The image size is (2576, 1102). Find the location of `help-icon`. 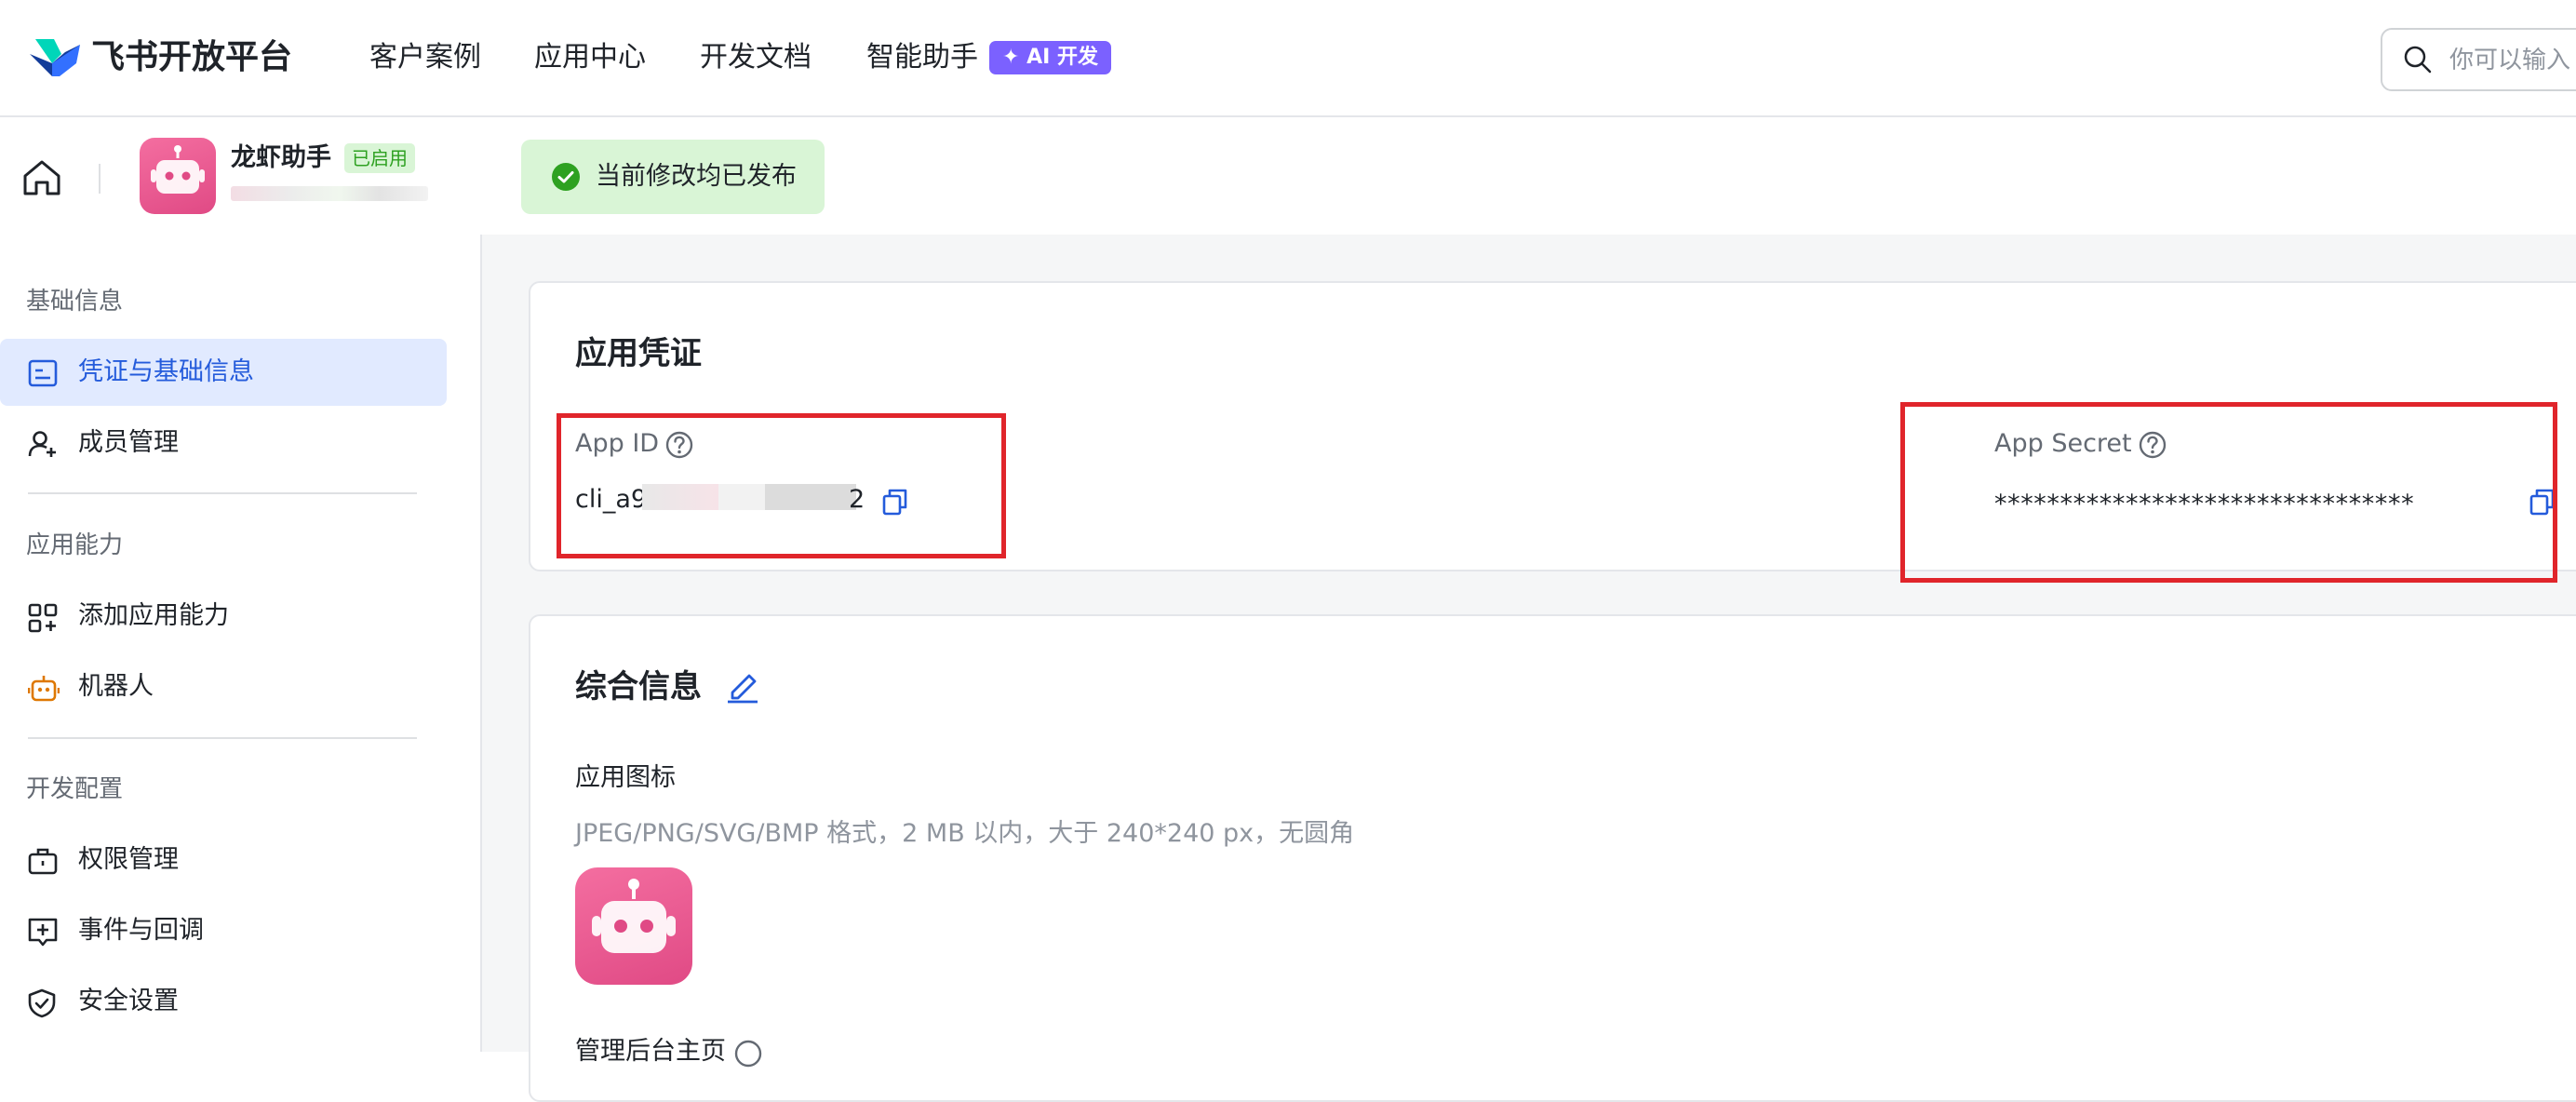

help-icon is located at coordinates (748, 1053).